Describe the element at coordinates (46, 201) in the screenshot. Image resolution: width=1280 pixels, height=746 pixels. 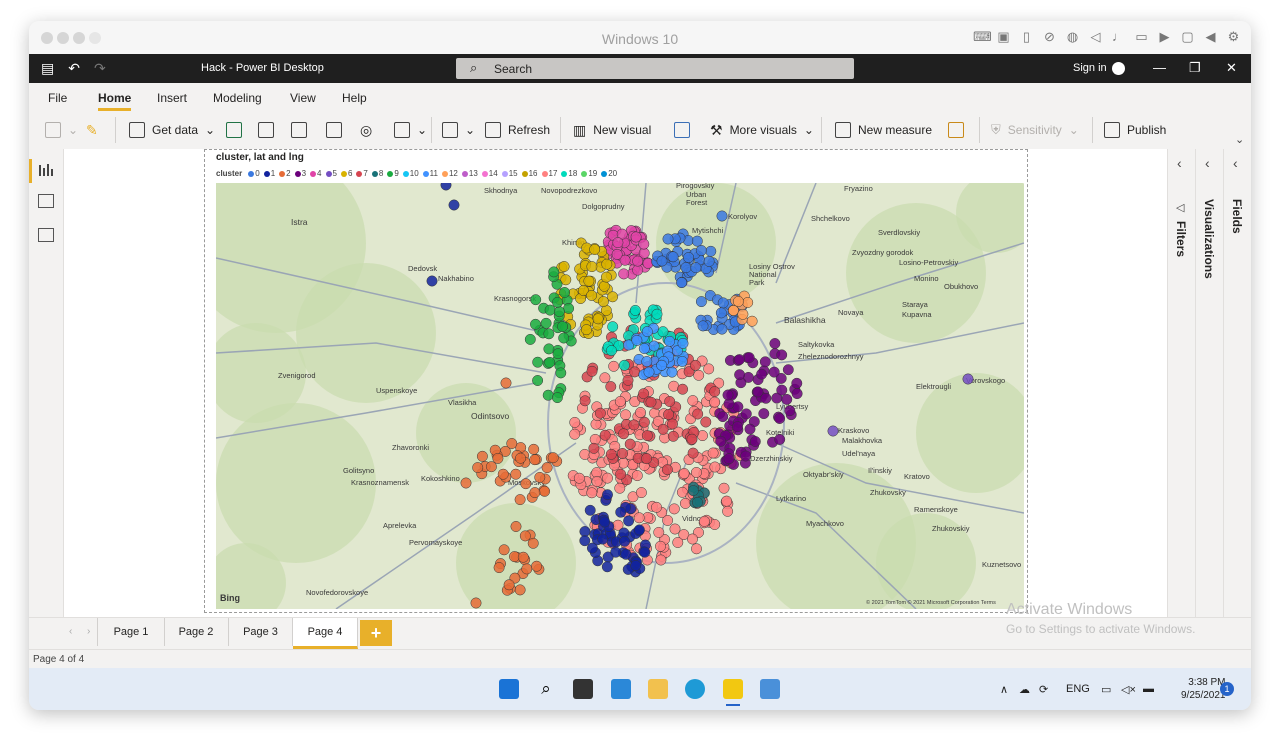
I see `data-view-icon` at that location.